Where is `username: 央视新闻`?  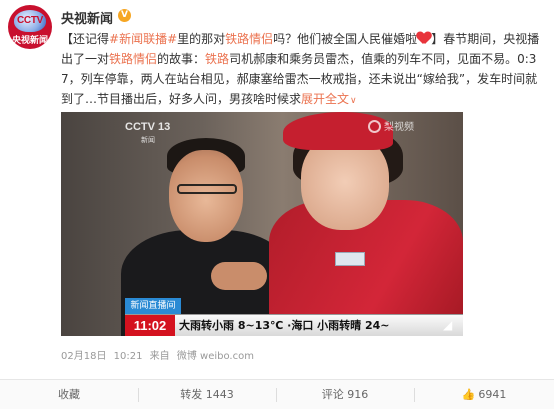 username: 央视新闻 is located at coordinates (87, 17).